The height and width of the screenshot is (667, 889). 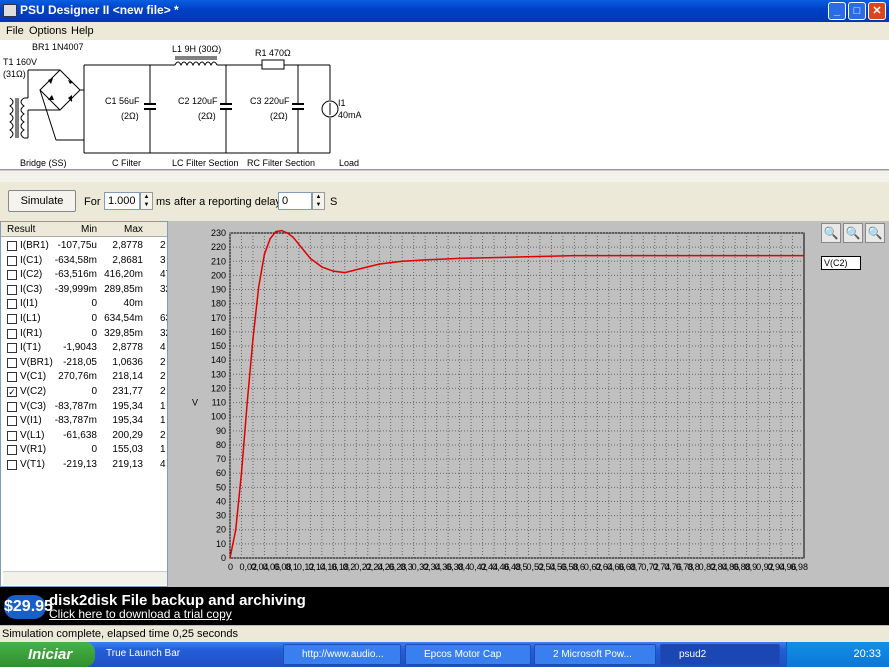 What do you see at coordinates (163, 260) in the screenshot?
I see `result-extra: 3` at bounding box center [163, 260].